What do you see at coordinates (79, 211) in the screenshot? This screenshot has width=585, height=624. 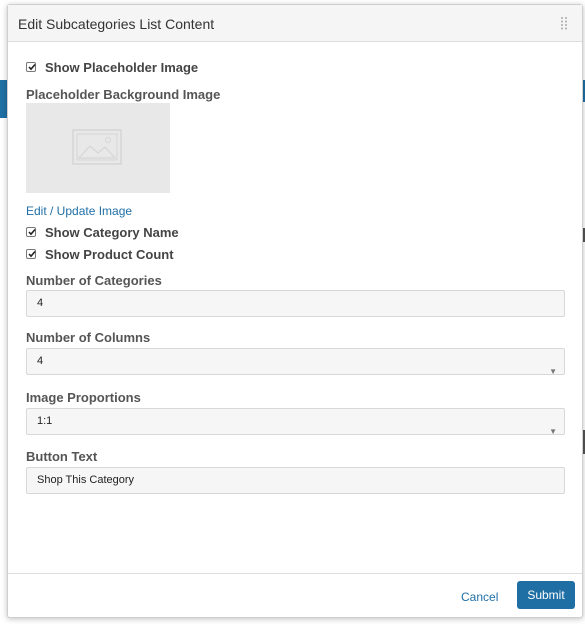 I see `edit-update-image-link: Edit / Update Image` at bounding box center [79, 211].